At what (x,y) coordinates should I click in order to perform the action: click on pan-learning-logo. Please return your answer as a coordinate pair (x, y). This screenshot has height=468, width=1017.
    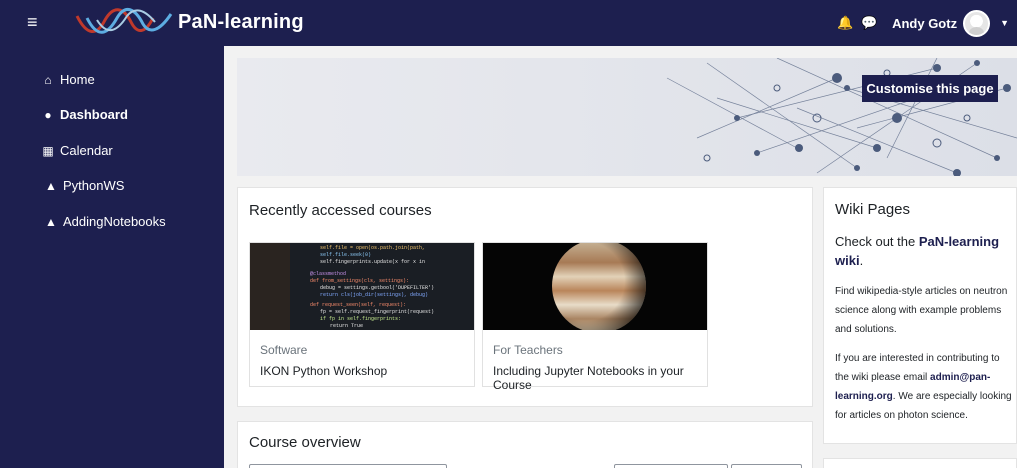
    Looking at the image, I should click on (125, 23).